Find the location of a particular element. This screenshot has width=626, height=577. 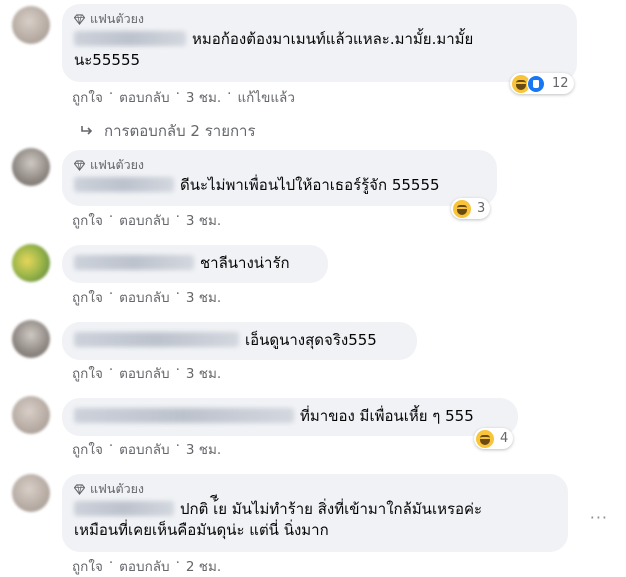

comment-actions: ถูกใจ · ตอบกลับ · 3 ชม. · แก้ไขแล้ว is located at coordinates (183, 97).